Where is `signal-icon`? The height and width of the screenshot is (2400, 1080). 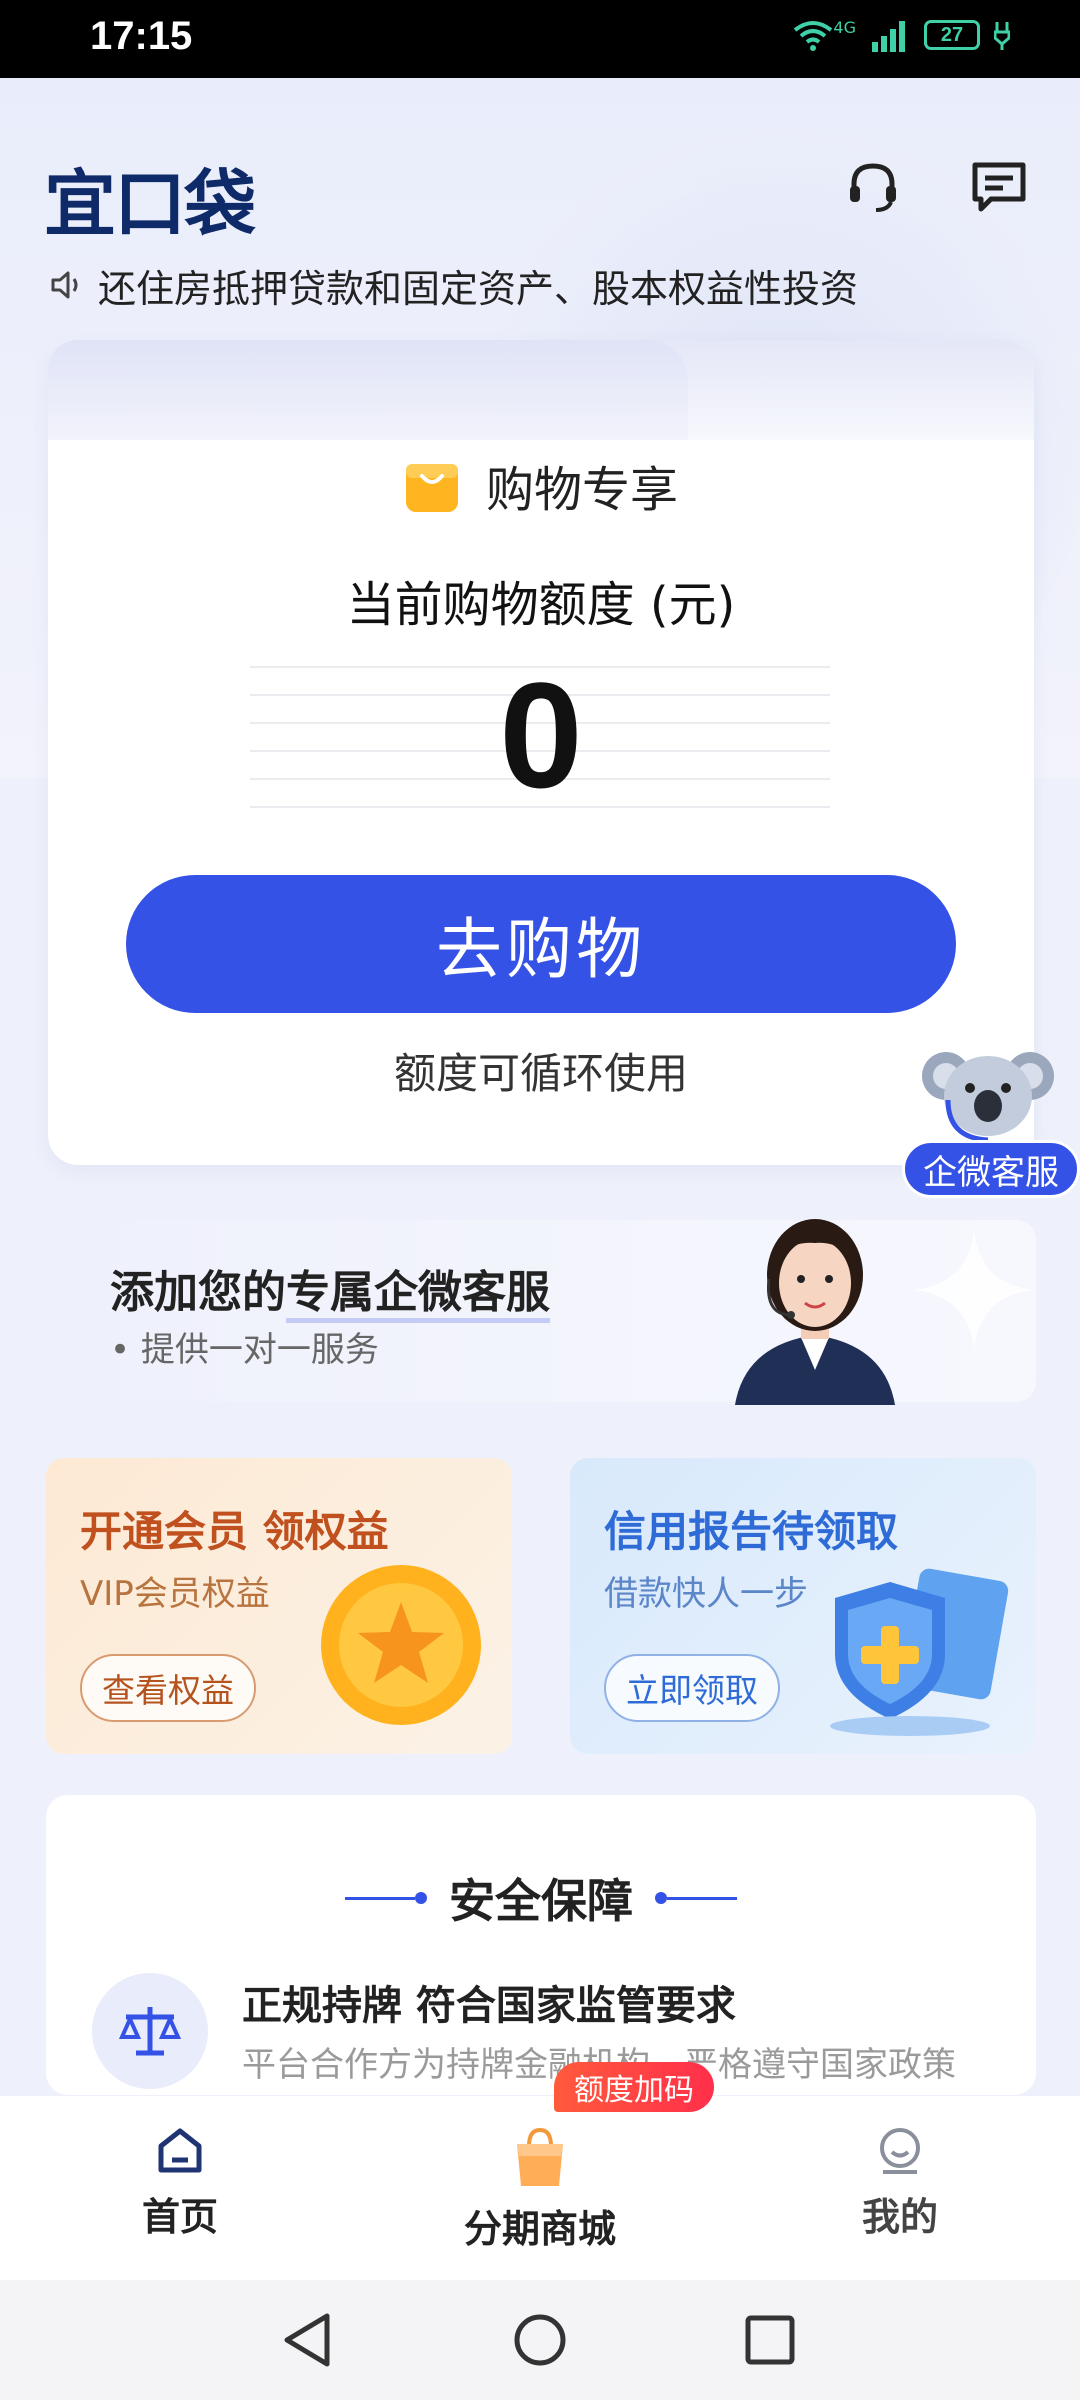
signal-icon is located at coordinates (888, 36).